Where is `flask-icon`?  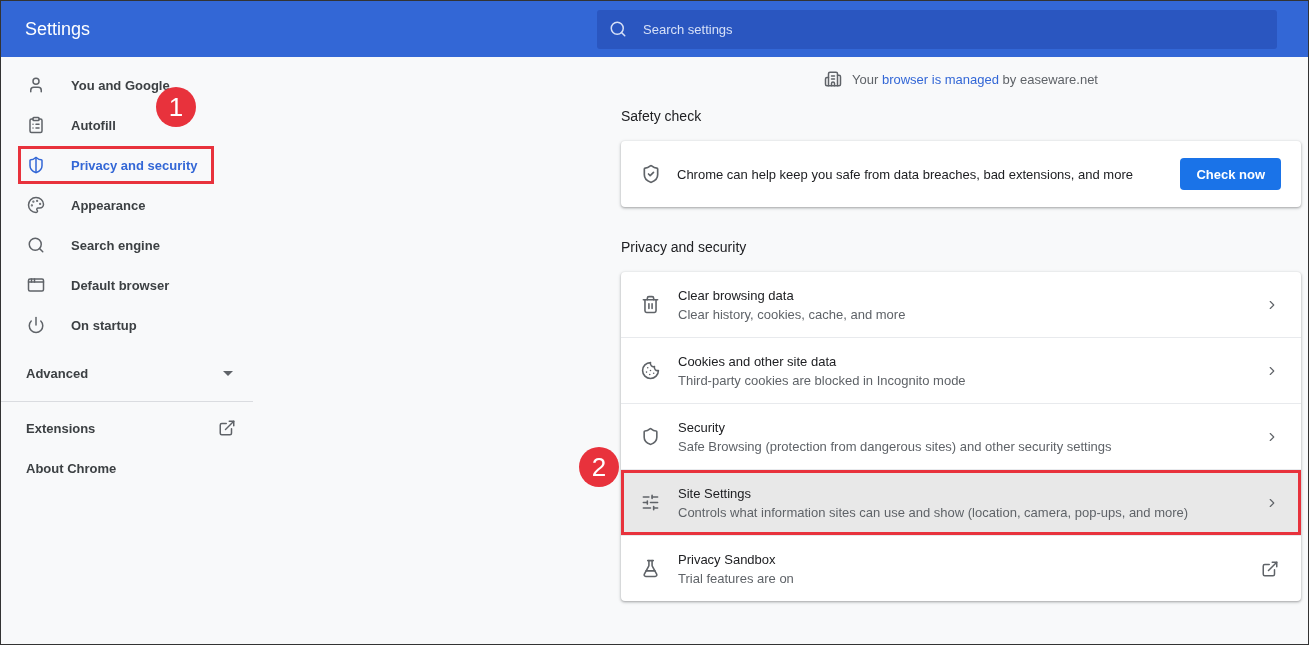 flask-icon is located at coordinates (650, 568).